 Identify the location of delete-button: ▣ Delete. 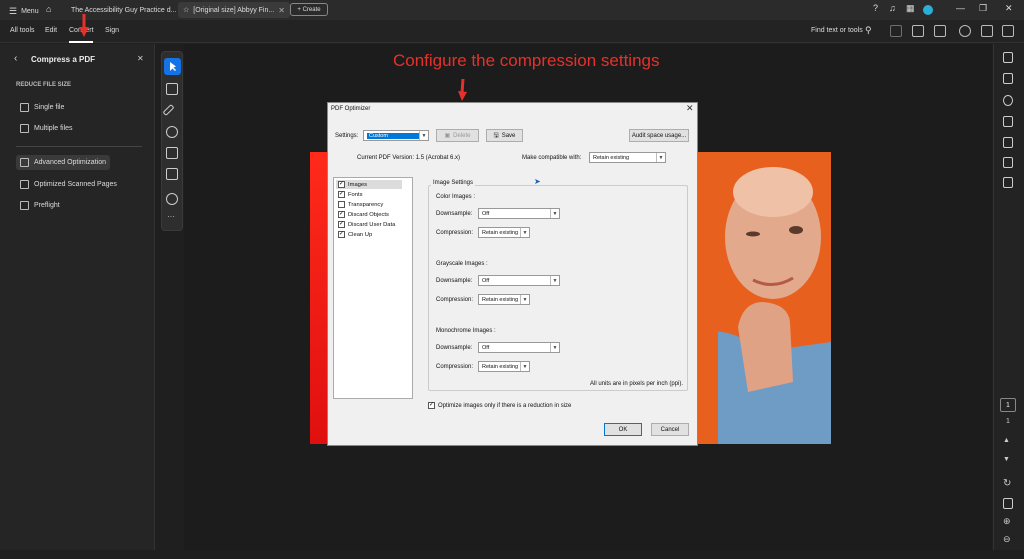
(457, 135).